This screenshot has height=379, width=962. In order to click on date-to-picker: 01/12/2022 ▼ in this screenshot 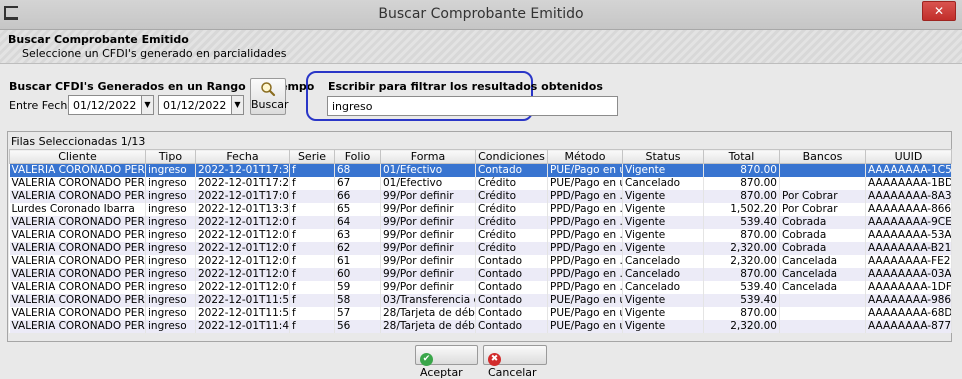, I will do `click(201, 105)`.